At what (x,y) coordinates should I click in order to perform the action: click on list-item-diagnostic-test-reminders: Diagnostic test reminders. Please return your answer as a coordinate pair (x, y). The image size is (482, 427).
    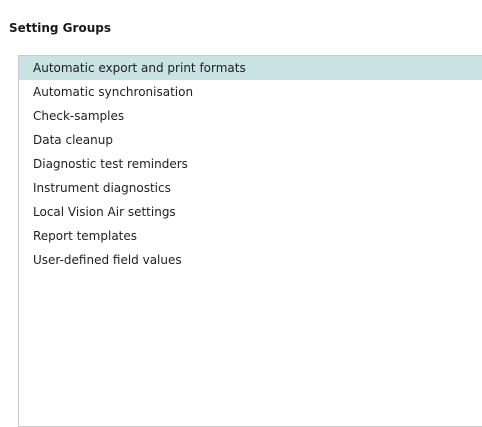
    Looking at the image, I should click on (250, 164).